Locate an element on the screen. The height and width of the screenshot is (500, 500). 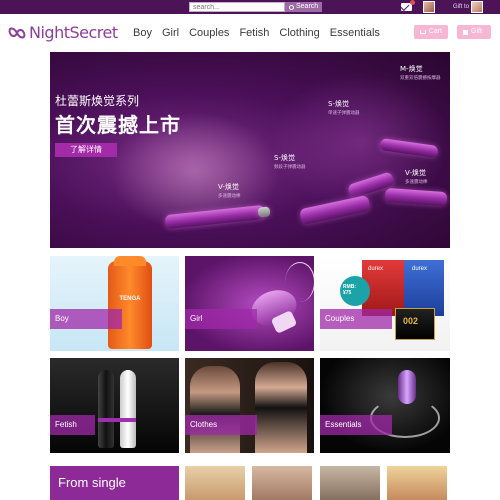
search-form: Search is located at coordinates (256, 7).